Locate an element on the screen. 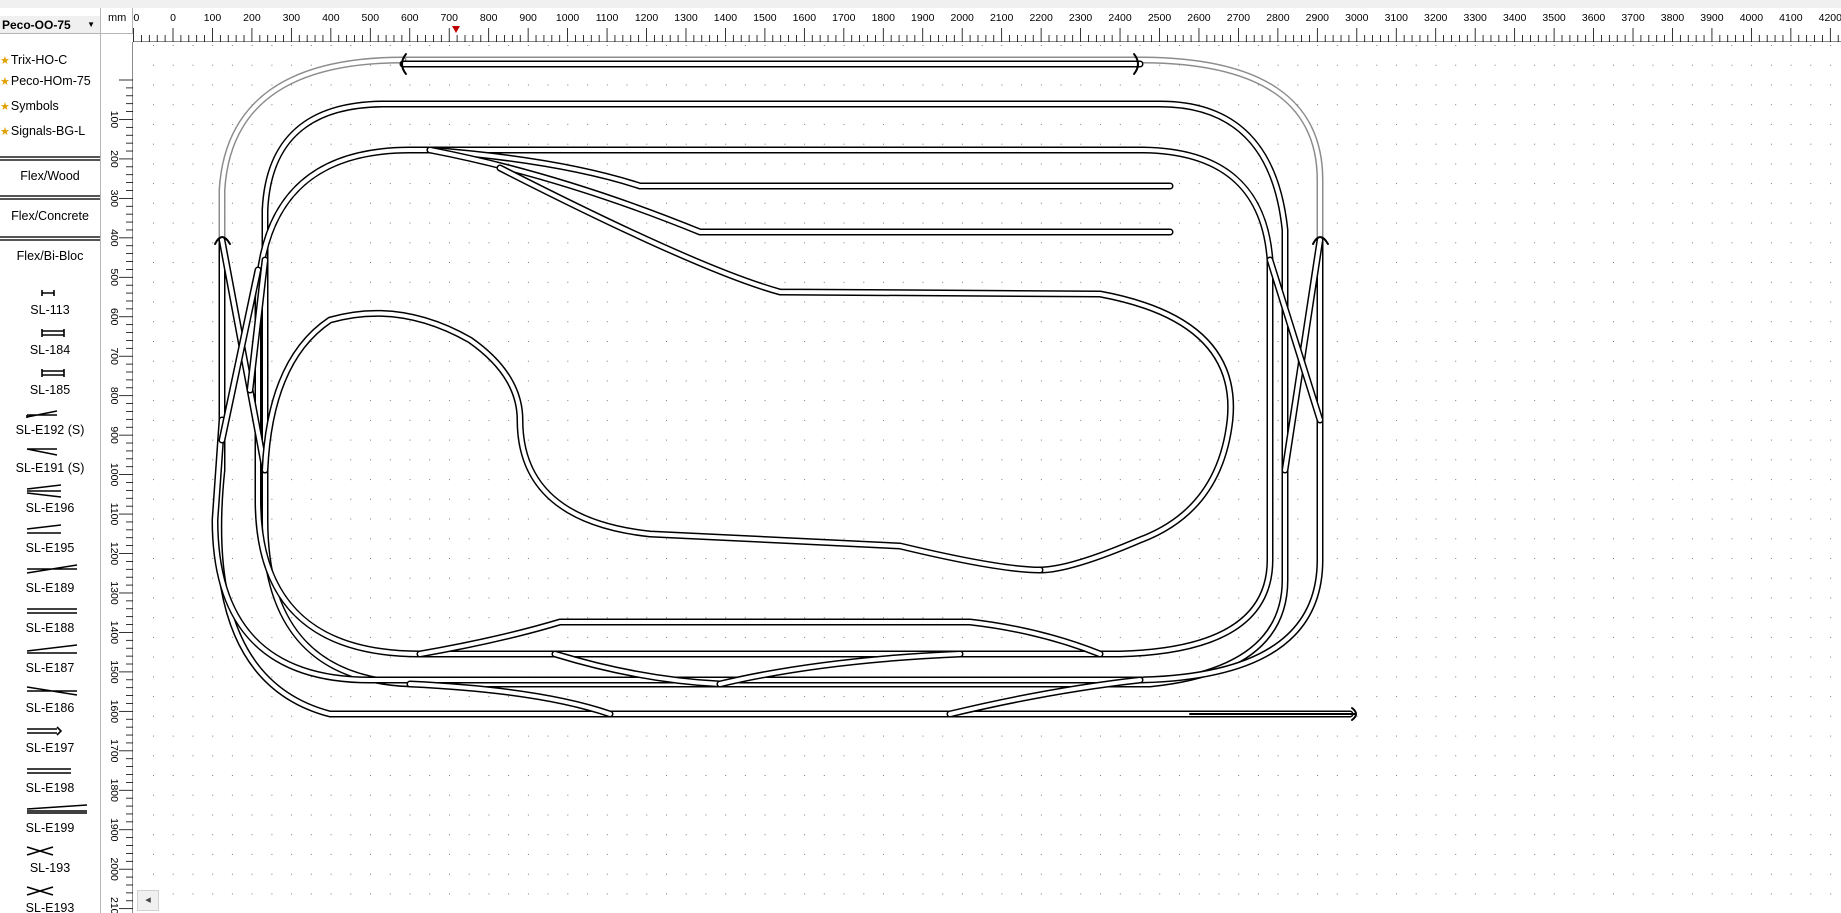 The height and width of the screenshot is (913, 1841). favorite-label: Signals-BG-L is located at coordinates (48, 131).